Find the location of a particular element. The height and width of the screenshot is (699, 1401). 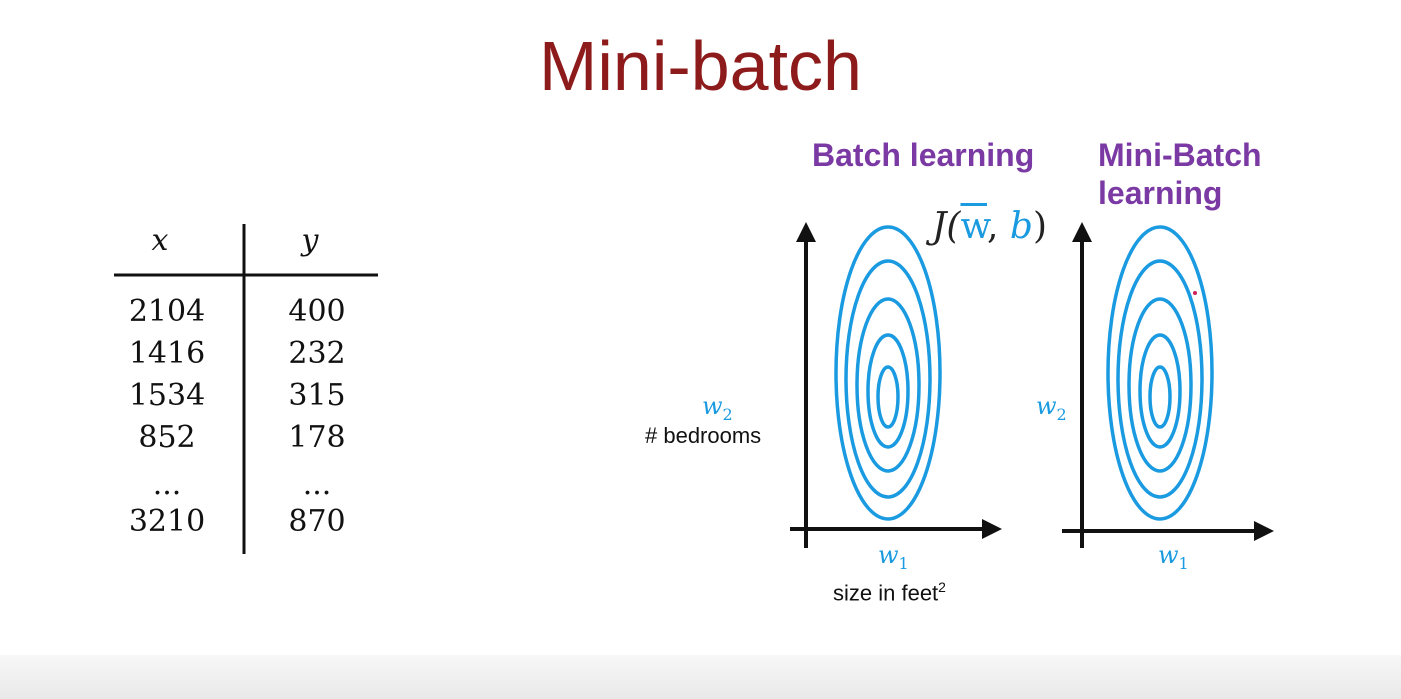

batch-x-axis-var: w1 is located at coordinates (893, 559).